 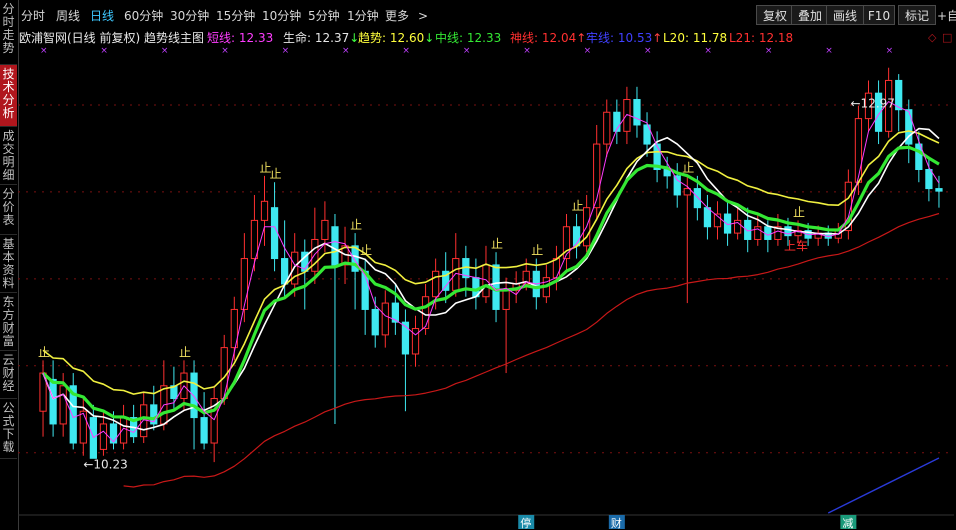 What do you see at coordinates (917, 15) in the screenshot?
I see `mark-button: 标记` at bounding box center [917, 15].